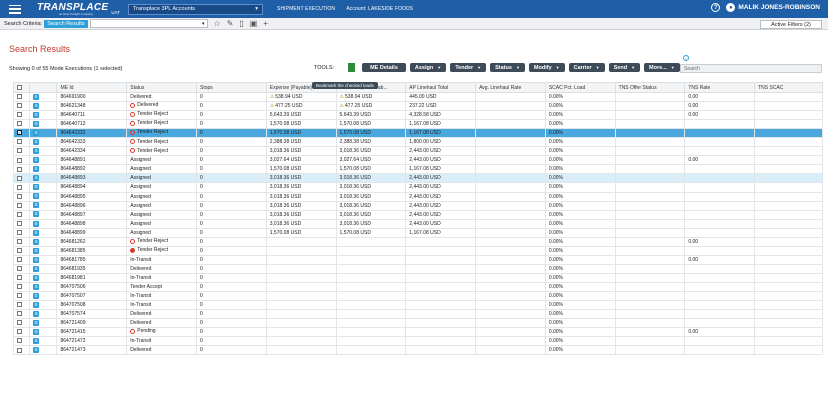 This screenshot has height=418, width=828. Describe the element at coordinates (510, 87) in the screenshot. I see `column-header: Avg. Linehaul Rate` at that location.